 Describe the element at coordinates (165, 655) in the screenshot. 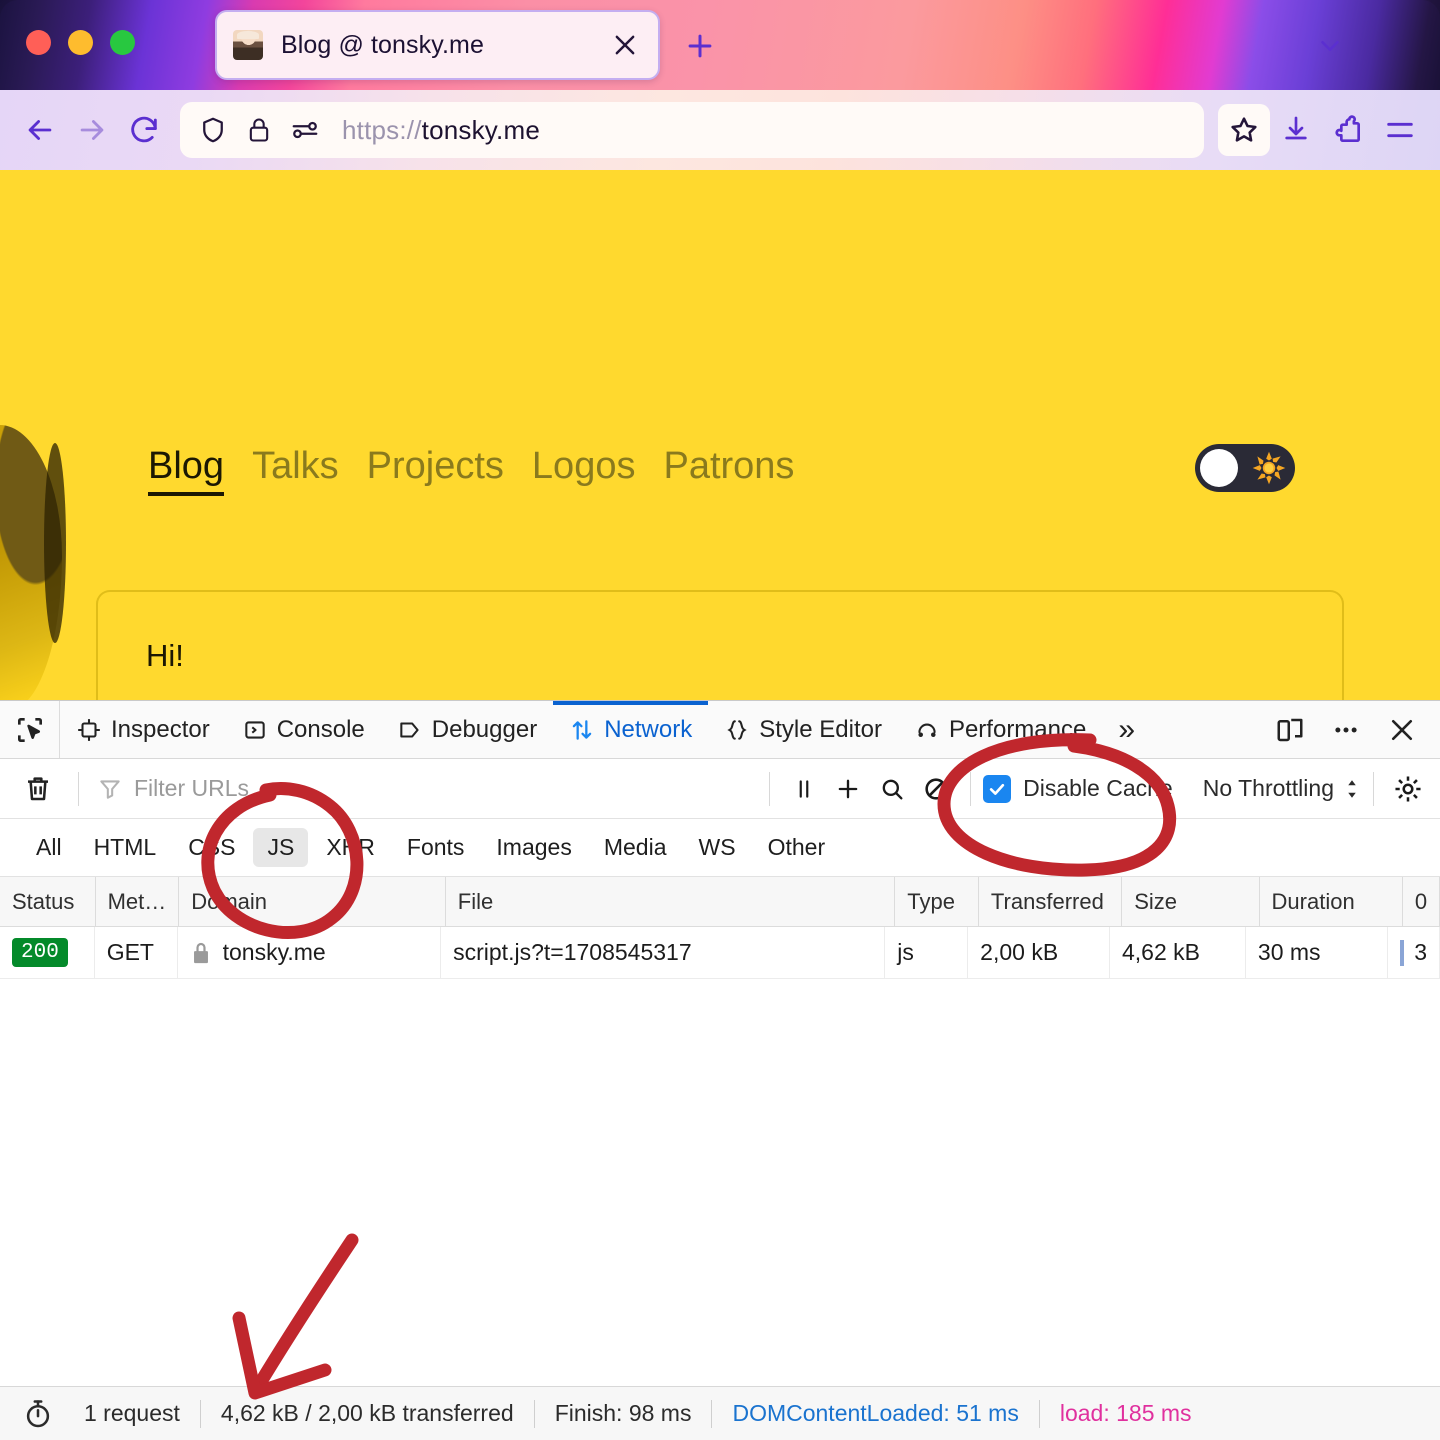

I see `greeting-text: Hi!` at that location.